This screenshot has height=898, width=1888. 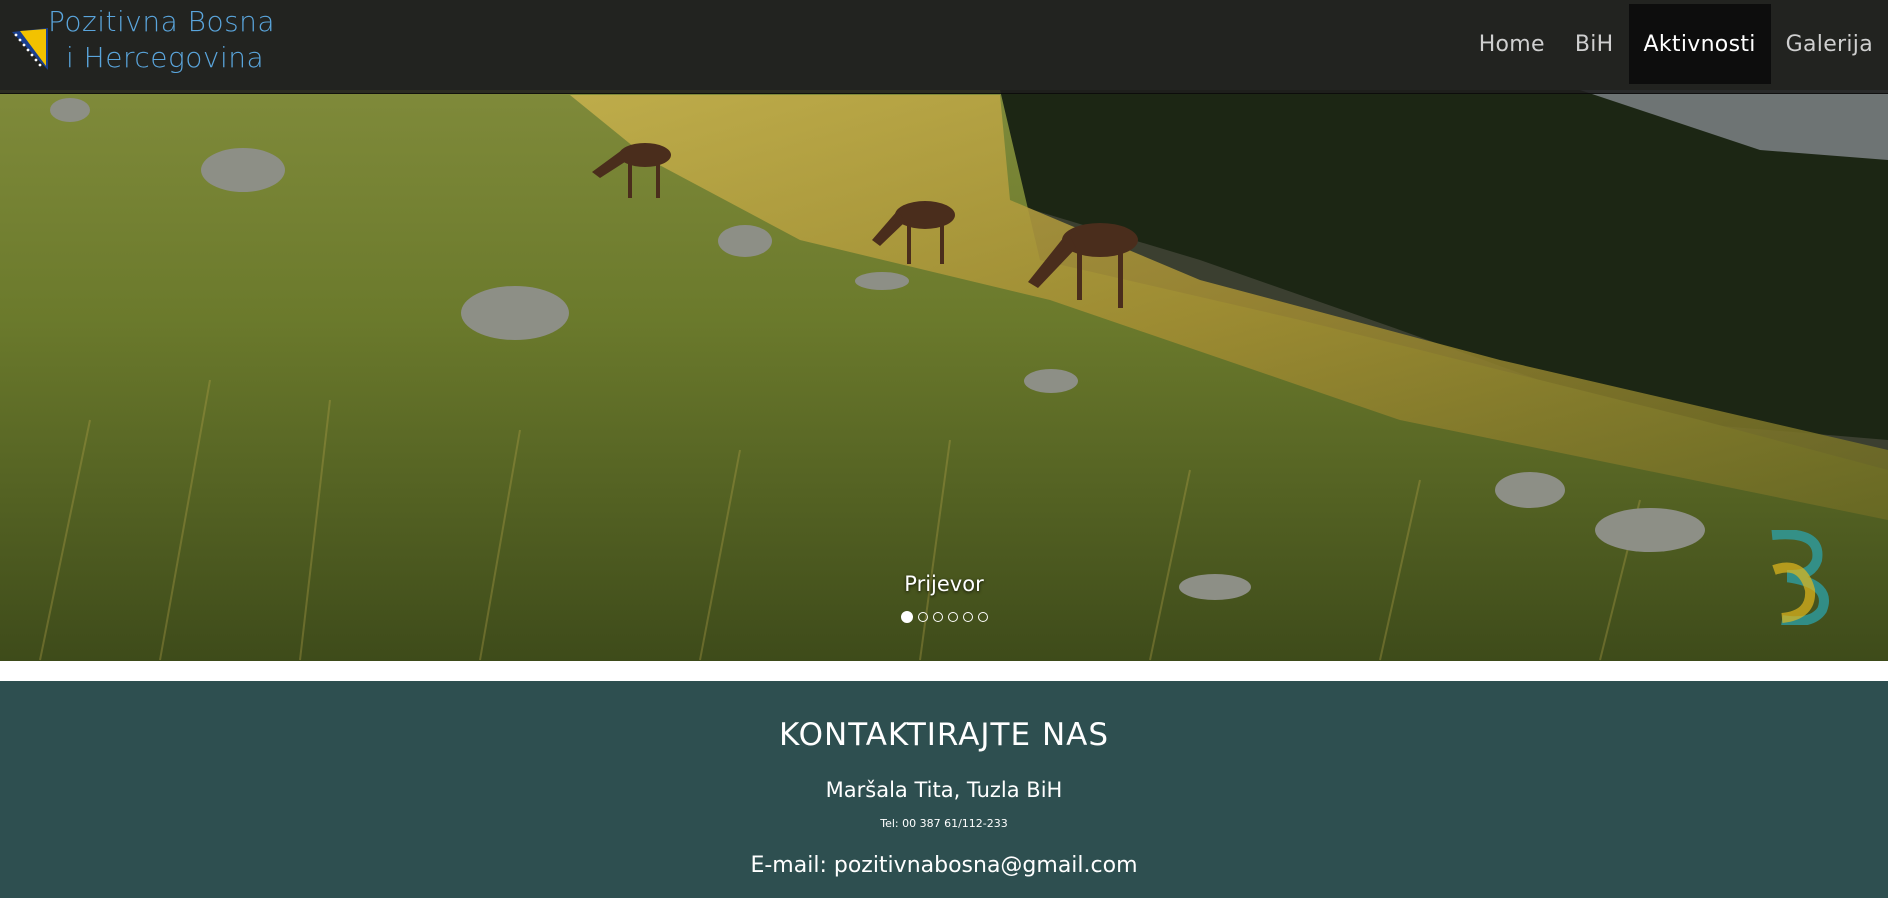 I want to click on contact-phone: Tel: 00 387 61/112-233, so click(x=944, y=823).